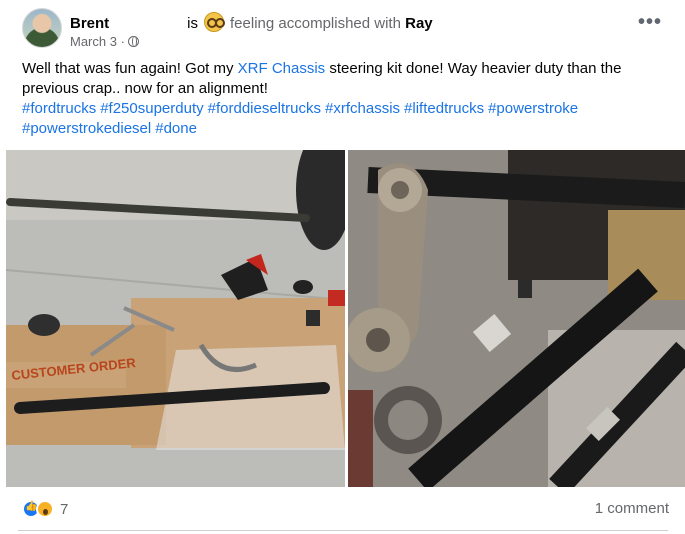 The height and width of the screenshot is (534, 685). What do you see at coordinates (130, 68) in the screenshot?
I see `post-text-start: Well that was fun again! Got my` at bounding box center [130, 68].